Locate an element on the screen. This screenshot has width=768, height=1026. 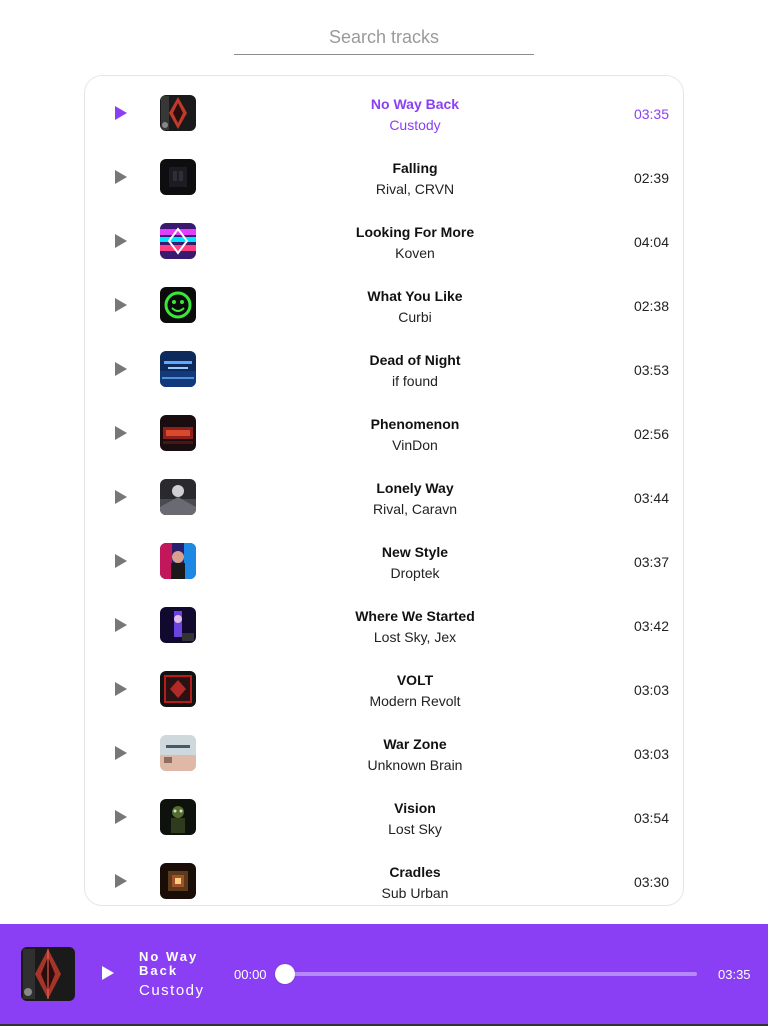
track-title: No Way Back is located at coordinates (415, 104).